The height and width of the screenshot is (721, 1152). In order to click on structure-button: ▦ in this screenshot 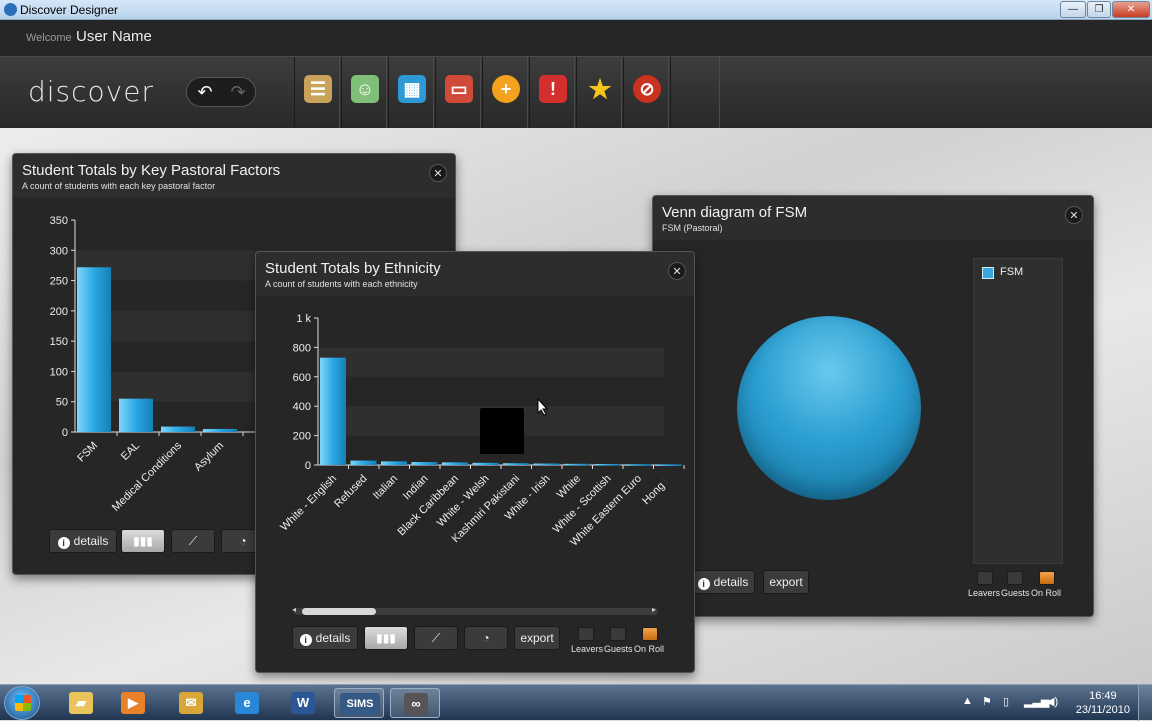, I will do `click(411, 93)`.